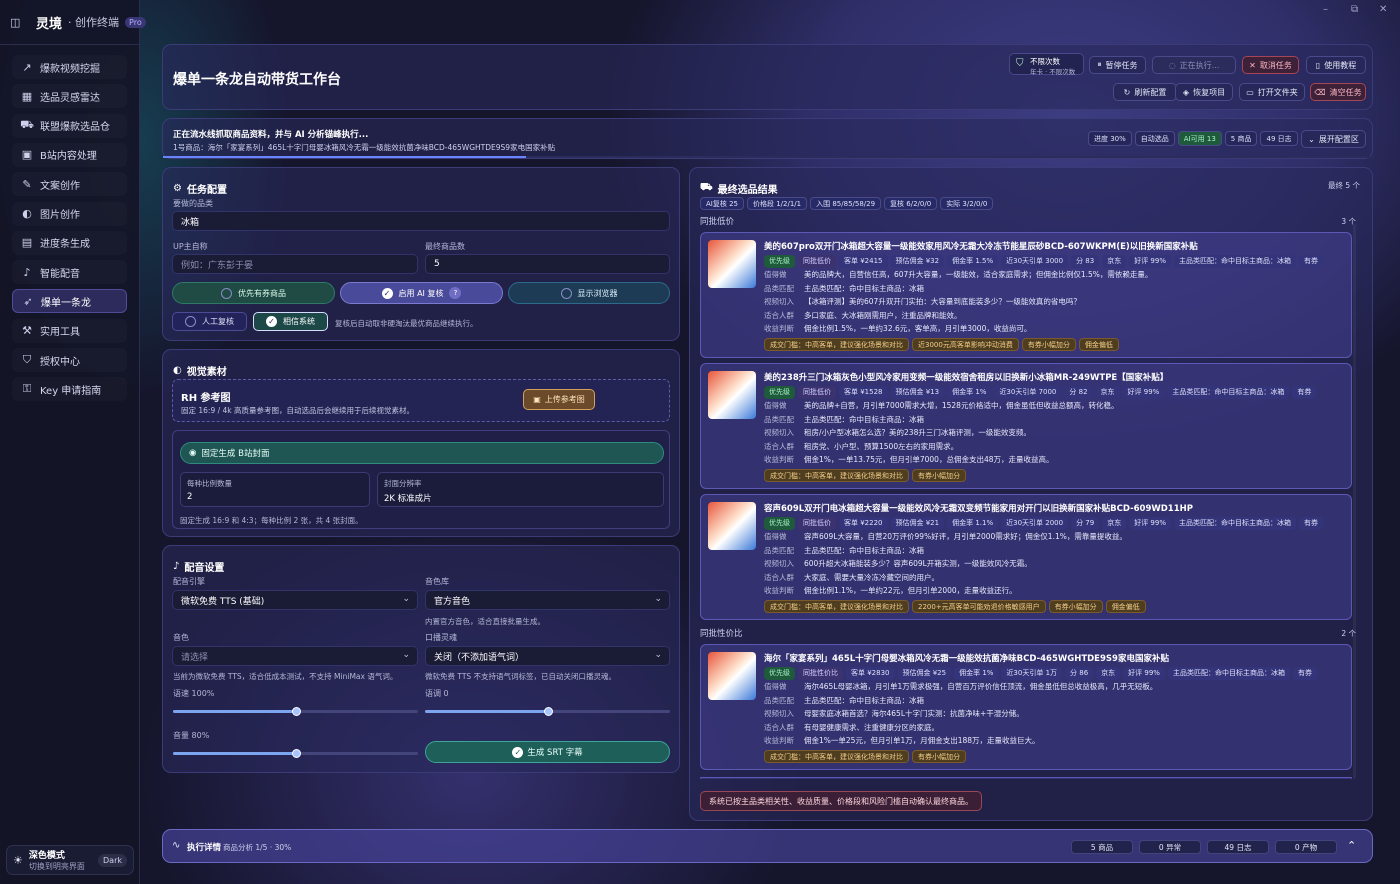  Describe the element at coordinates (1354, 9) in the screenshot. I see `maximize-icon: ⧉` at that location.